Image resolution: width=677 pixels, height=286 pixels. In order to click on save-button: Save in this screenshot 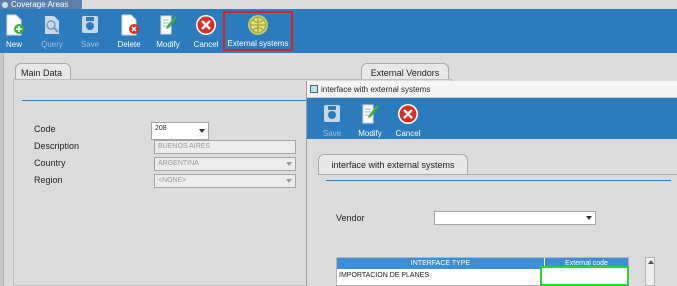, I will do `click(90, 31)`.